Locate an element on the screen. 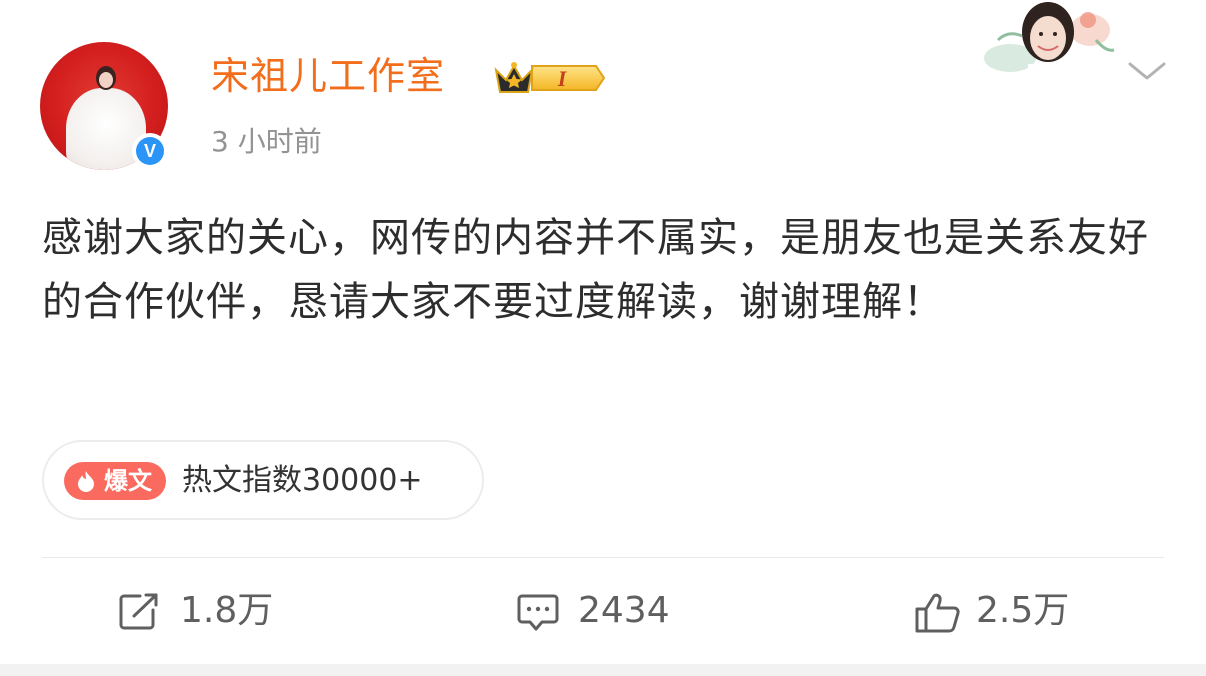 This screenshot has width=1206, height=676. hot-tag-label: 爆文 is located at coordinates (128, 481).